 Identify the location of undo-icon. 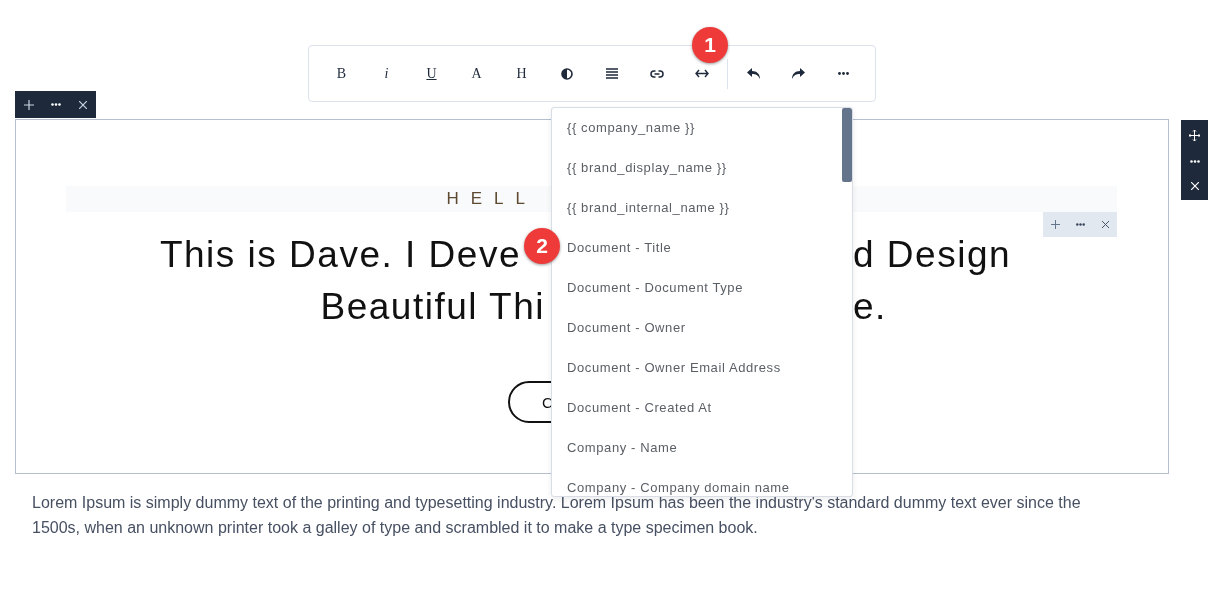
(753, 73).